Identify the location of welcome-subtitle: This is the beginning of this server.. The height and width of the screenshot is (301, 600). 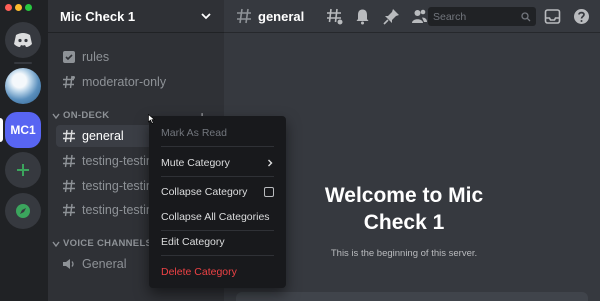
(404, 253).